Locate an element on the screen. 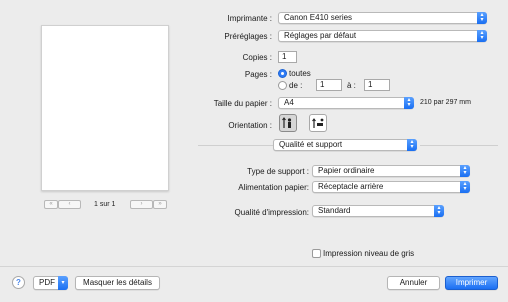 Image resolution: width=508 pixels, height=302 pixels. media-type-label: Type de support : is located at coordinates (278, 171).